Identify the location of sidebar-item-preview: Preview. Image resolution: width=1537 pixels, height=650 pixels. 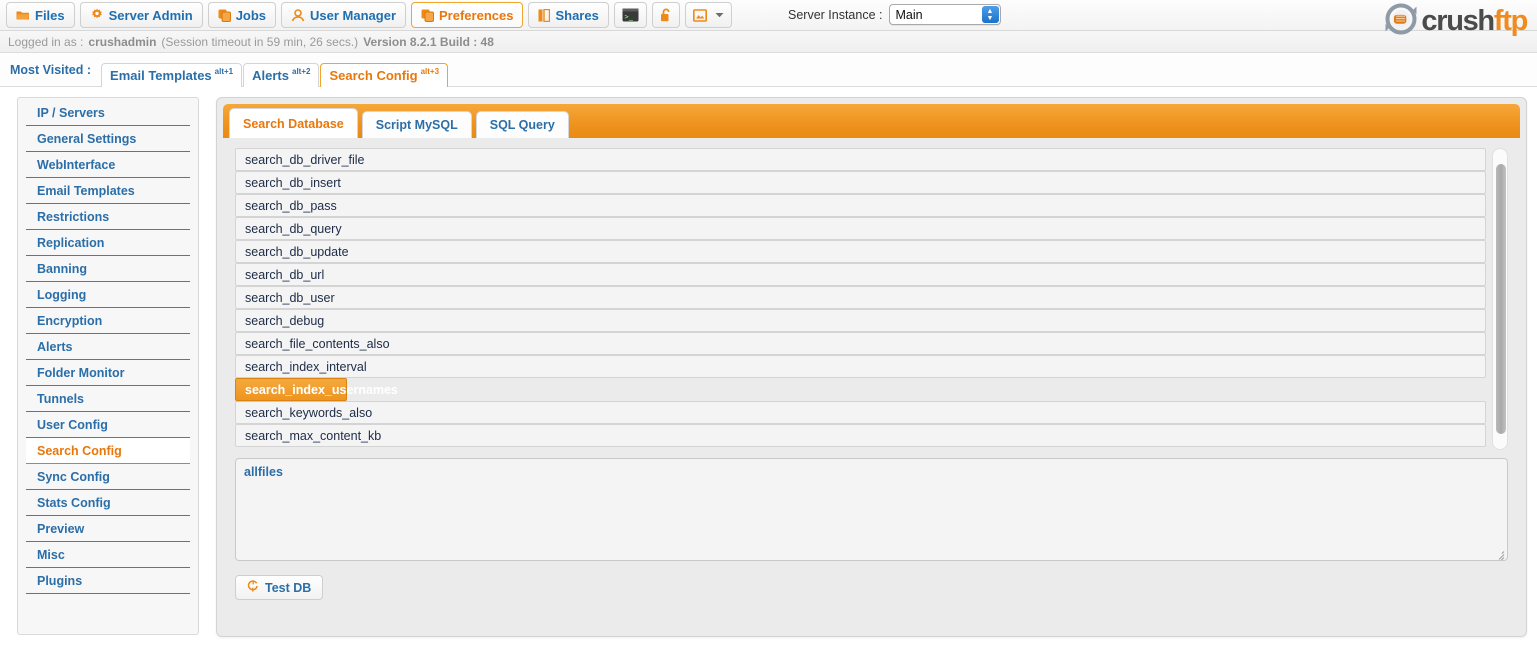
(108, 529).